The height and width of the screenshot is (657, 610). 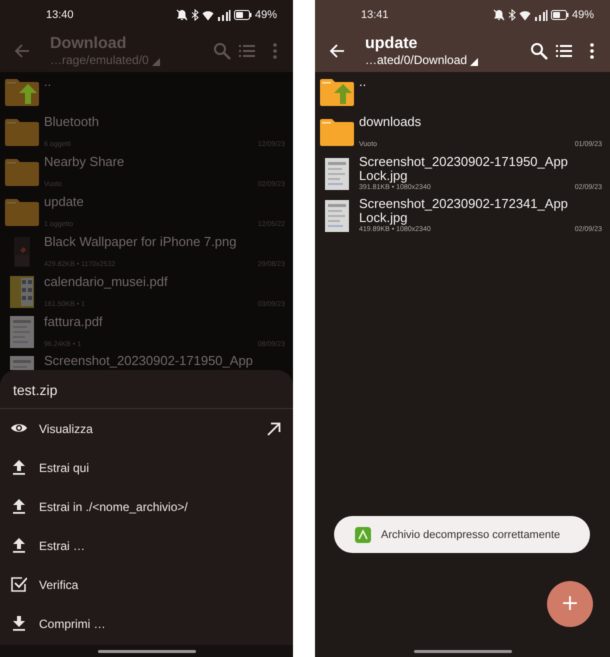 I want to click on sheet-menu-item: Visualizza, so click(x=146, y=428).